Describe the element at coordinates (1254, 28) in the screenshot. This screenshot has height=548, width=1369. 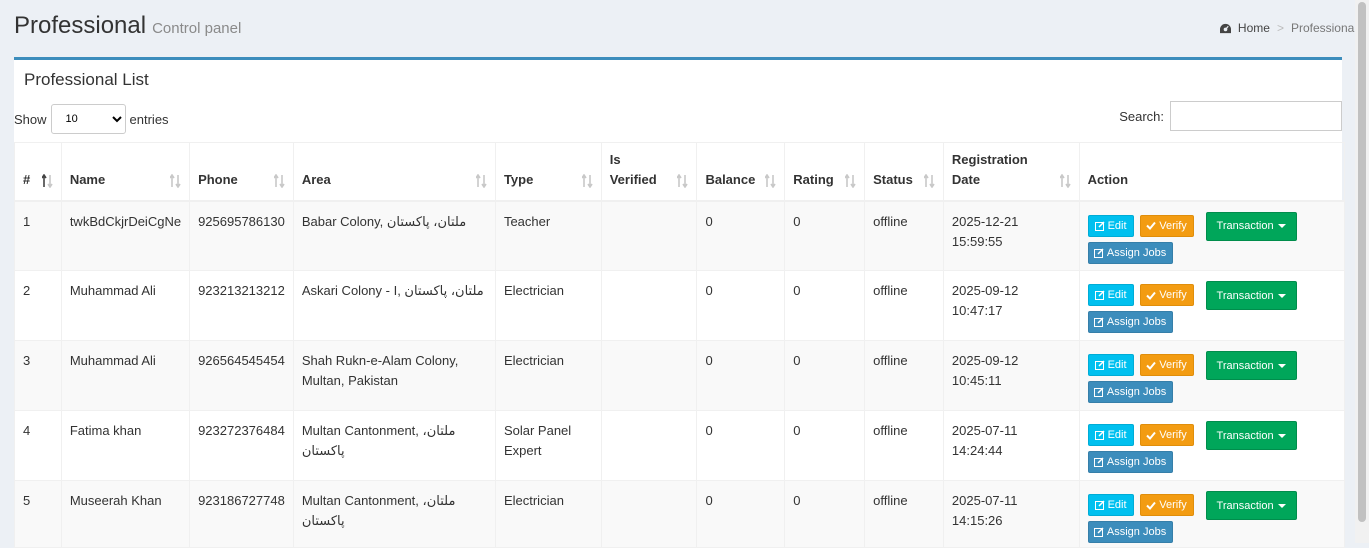
I see `breadcrumb-home: Home` at that location.